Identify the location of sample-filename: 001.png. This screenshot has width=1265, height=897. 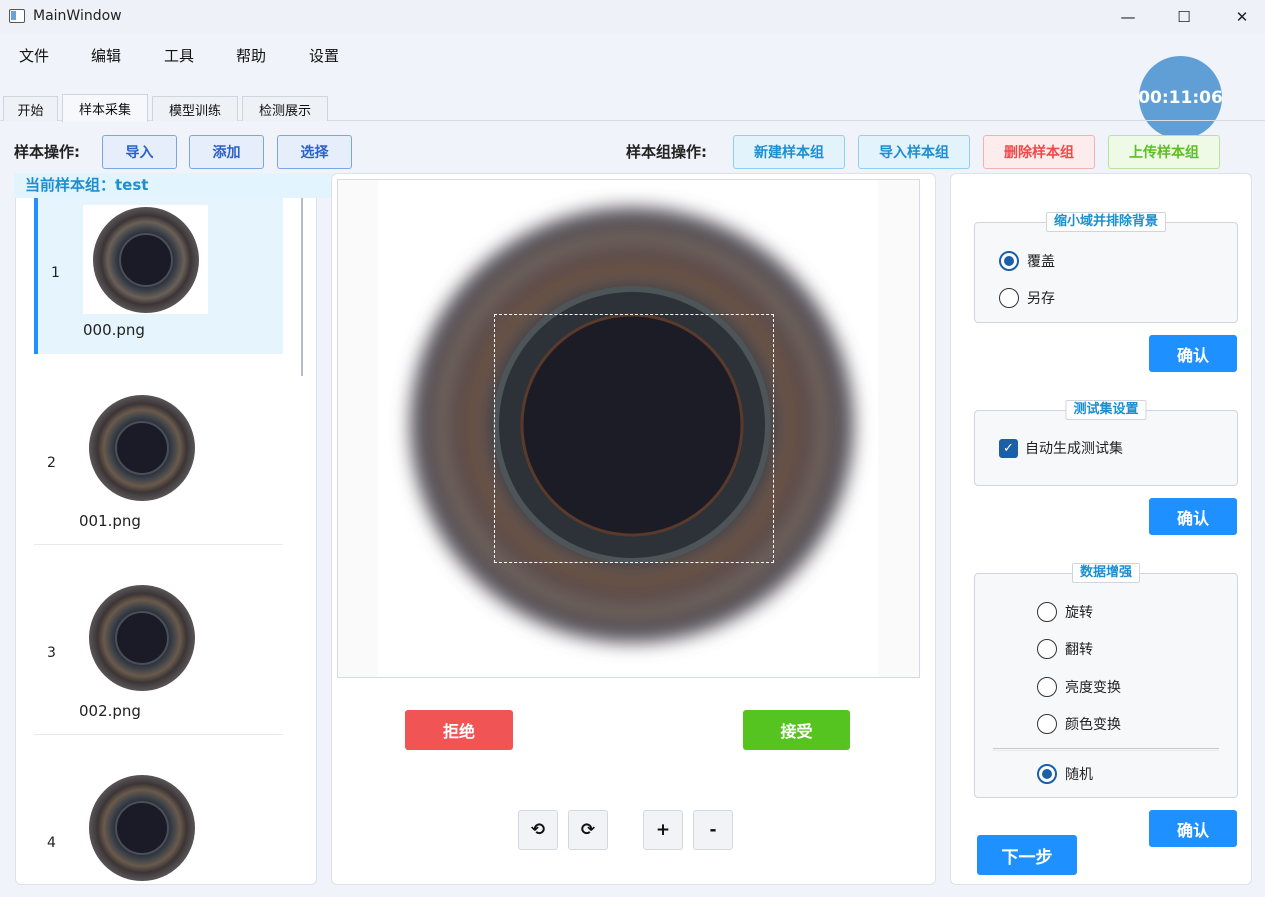
(110, 521).